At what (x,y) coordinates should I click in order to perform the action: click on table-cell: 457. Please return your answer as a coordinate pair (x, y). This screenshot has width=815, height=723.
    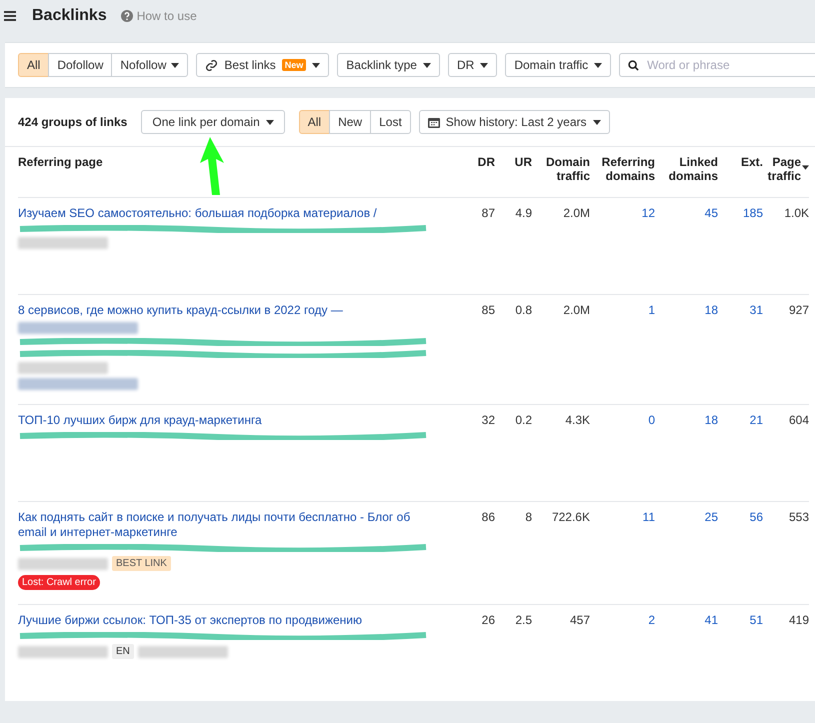
    Looking at the image, I should click on (580, 620).